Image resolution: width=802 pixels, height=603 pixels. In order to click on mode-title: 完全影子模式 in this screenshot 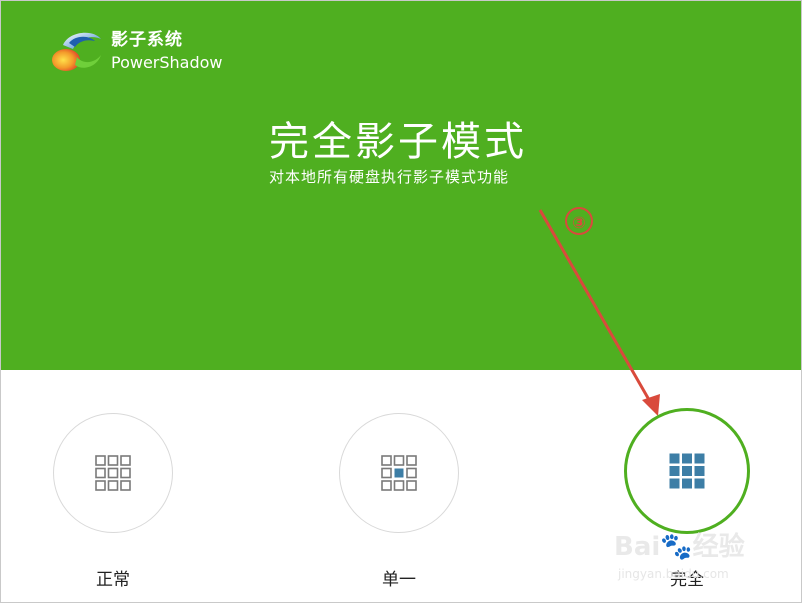, I will do `click(398, 142)`.